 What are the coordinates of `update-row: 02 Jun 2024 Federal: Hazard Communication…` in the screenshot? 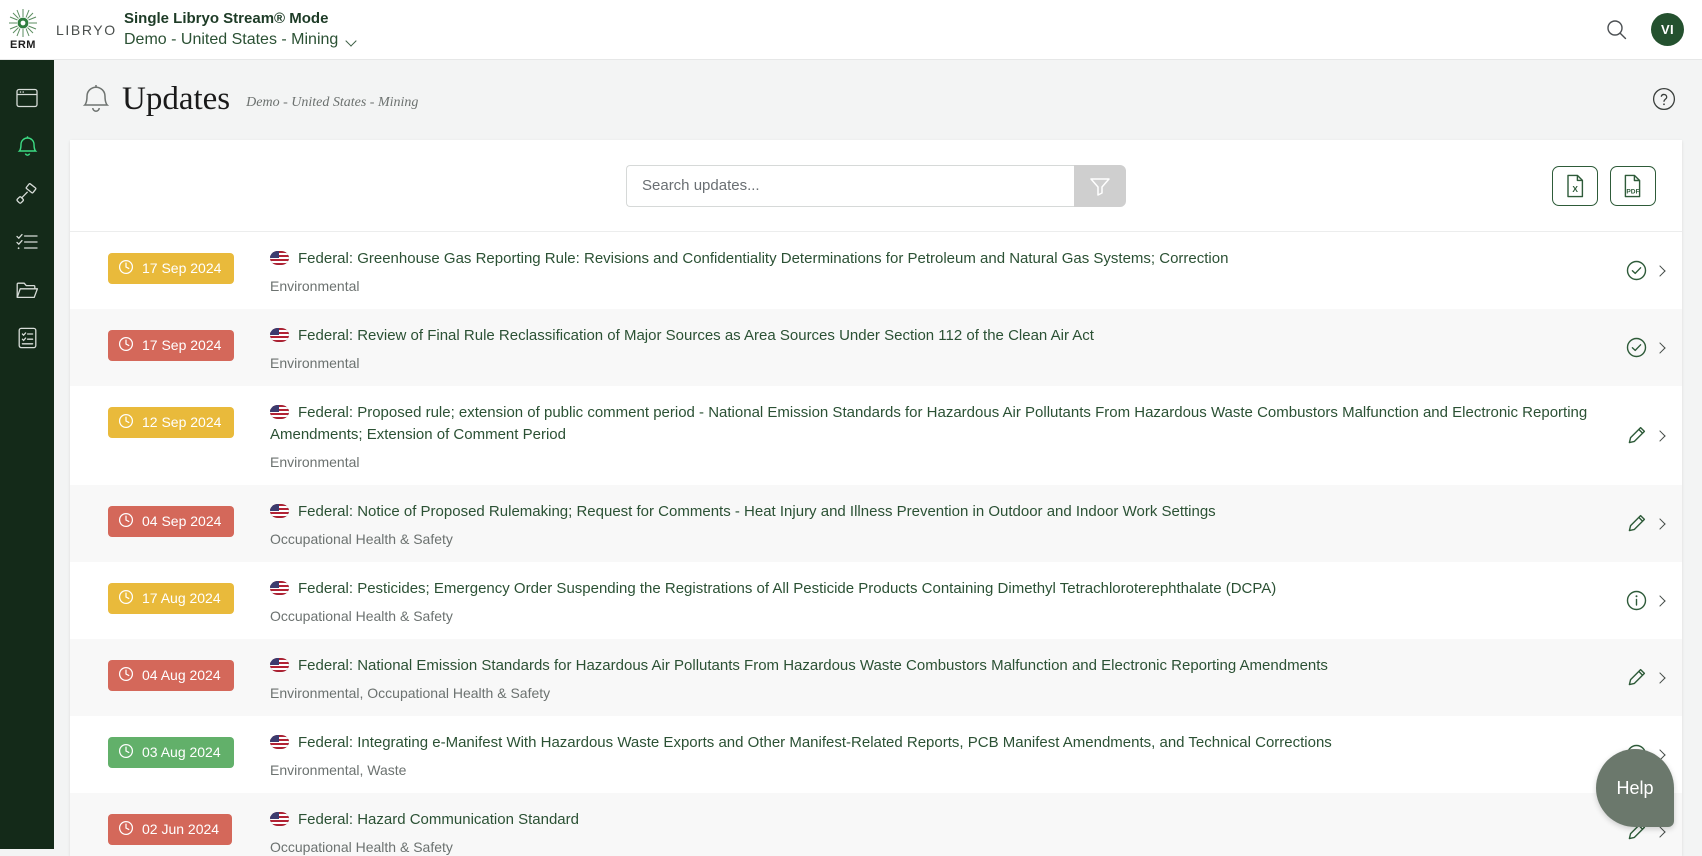 It's located at (876, 824).